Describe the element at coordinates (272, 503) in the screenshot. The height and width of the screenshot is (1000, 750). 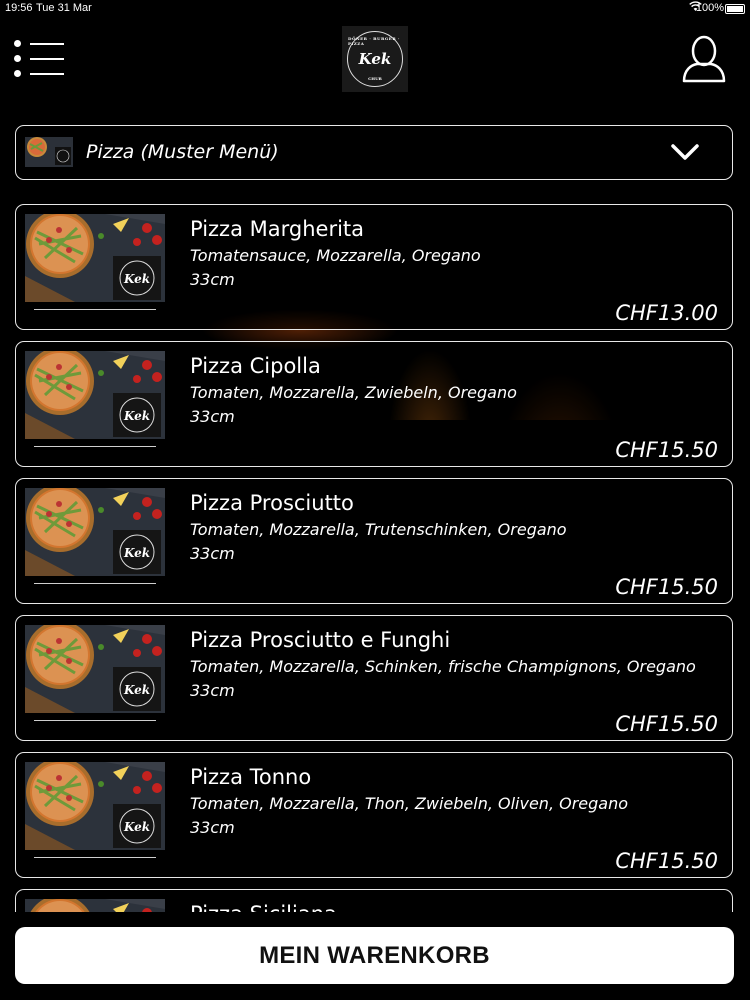
I see `item-name: Pizza Prosciutto` at that location.